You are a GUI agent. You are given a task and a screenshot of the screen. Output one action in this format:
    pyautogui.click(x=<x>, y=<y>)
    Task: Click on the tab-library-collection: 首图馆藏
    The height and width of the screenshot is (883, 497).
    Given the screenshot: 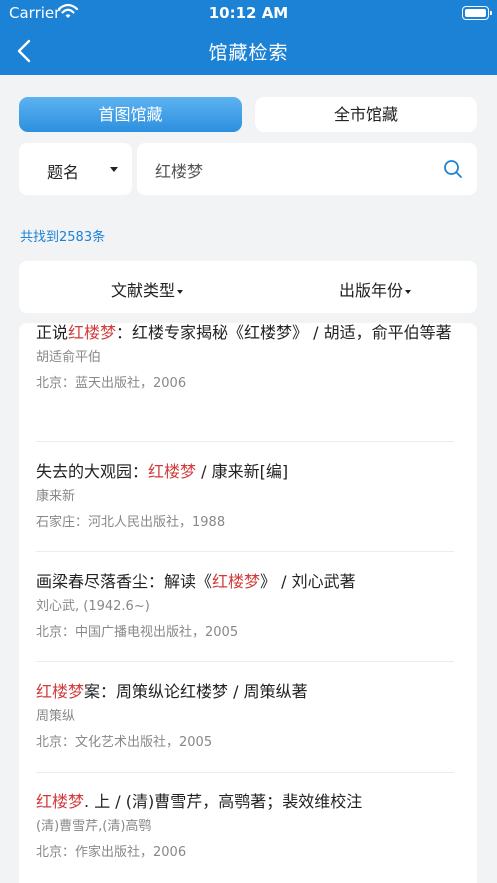 What is the action you would take?
    pyautogui.click(x=130, y=114)
    